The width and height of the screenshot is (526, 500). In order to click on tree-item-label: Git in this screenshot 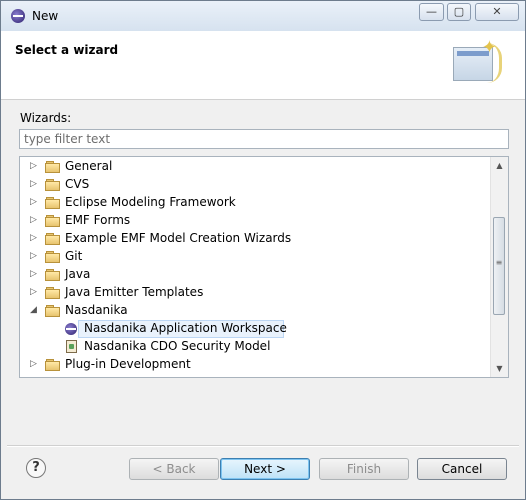, I will do `click(74, 256)`.